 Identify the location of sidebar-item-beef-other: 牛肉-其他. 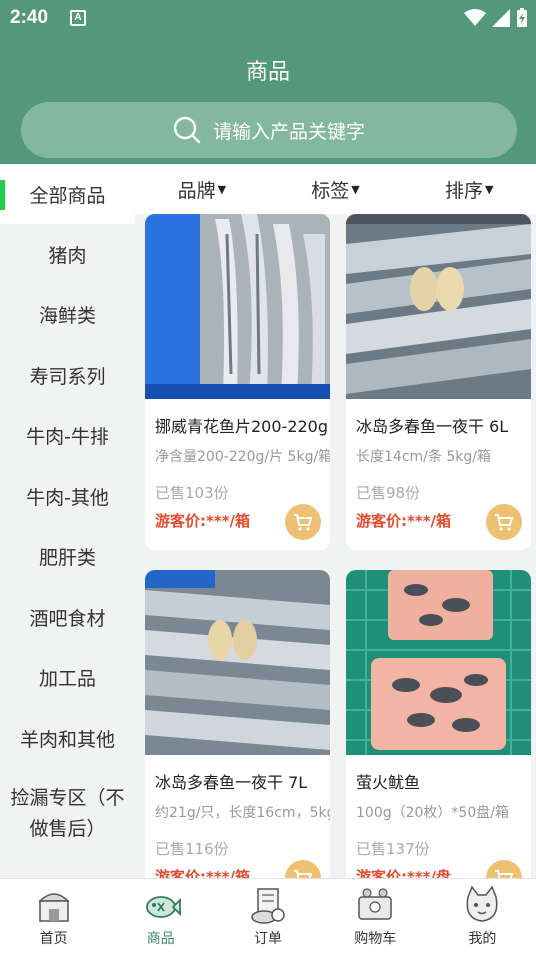
(67, 496).